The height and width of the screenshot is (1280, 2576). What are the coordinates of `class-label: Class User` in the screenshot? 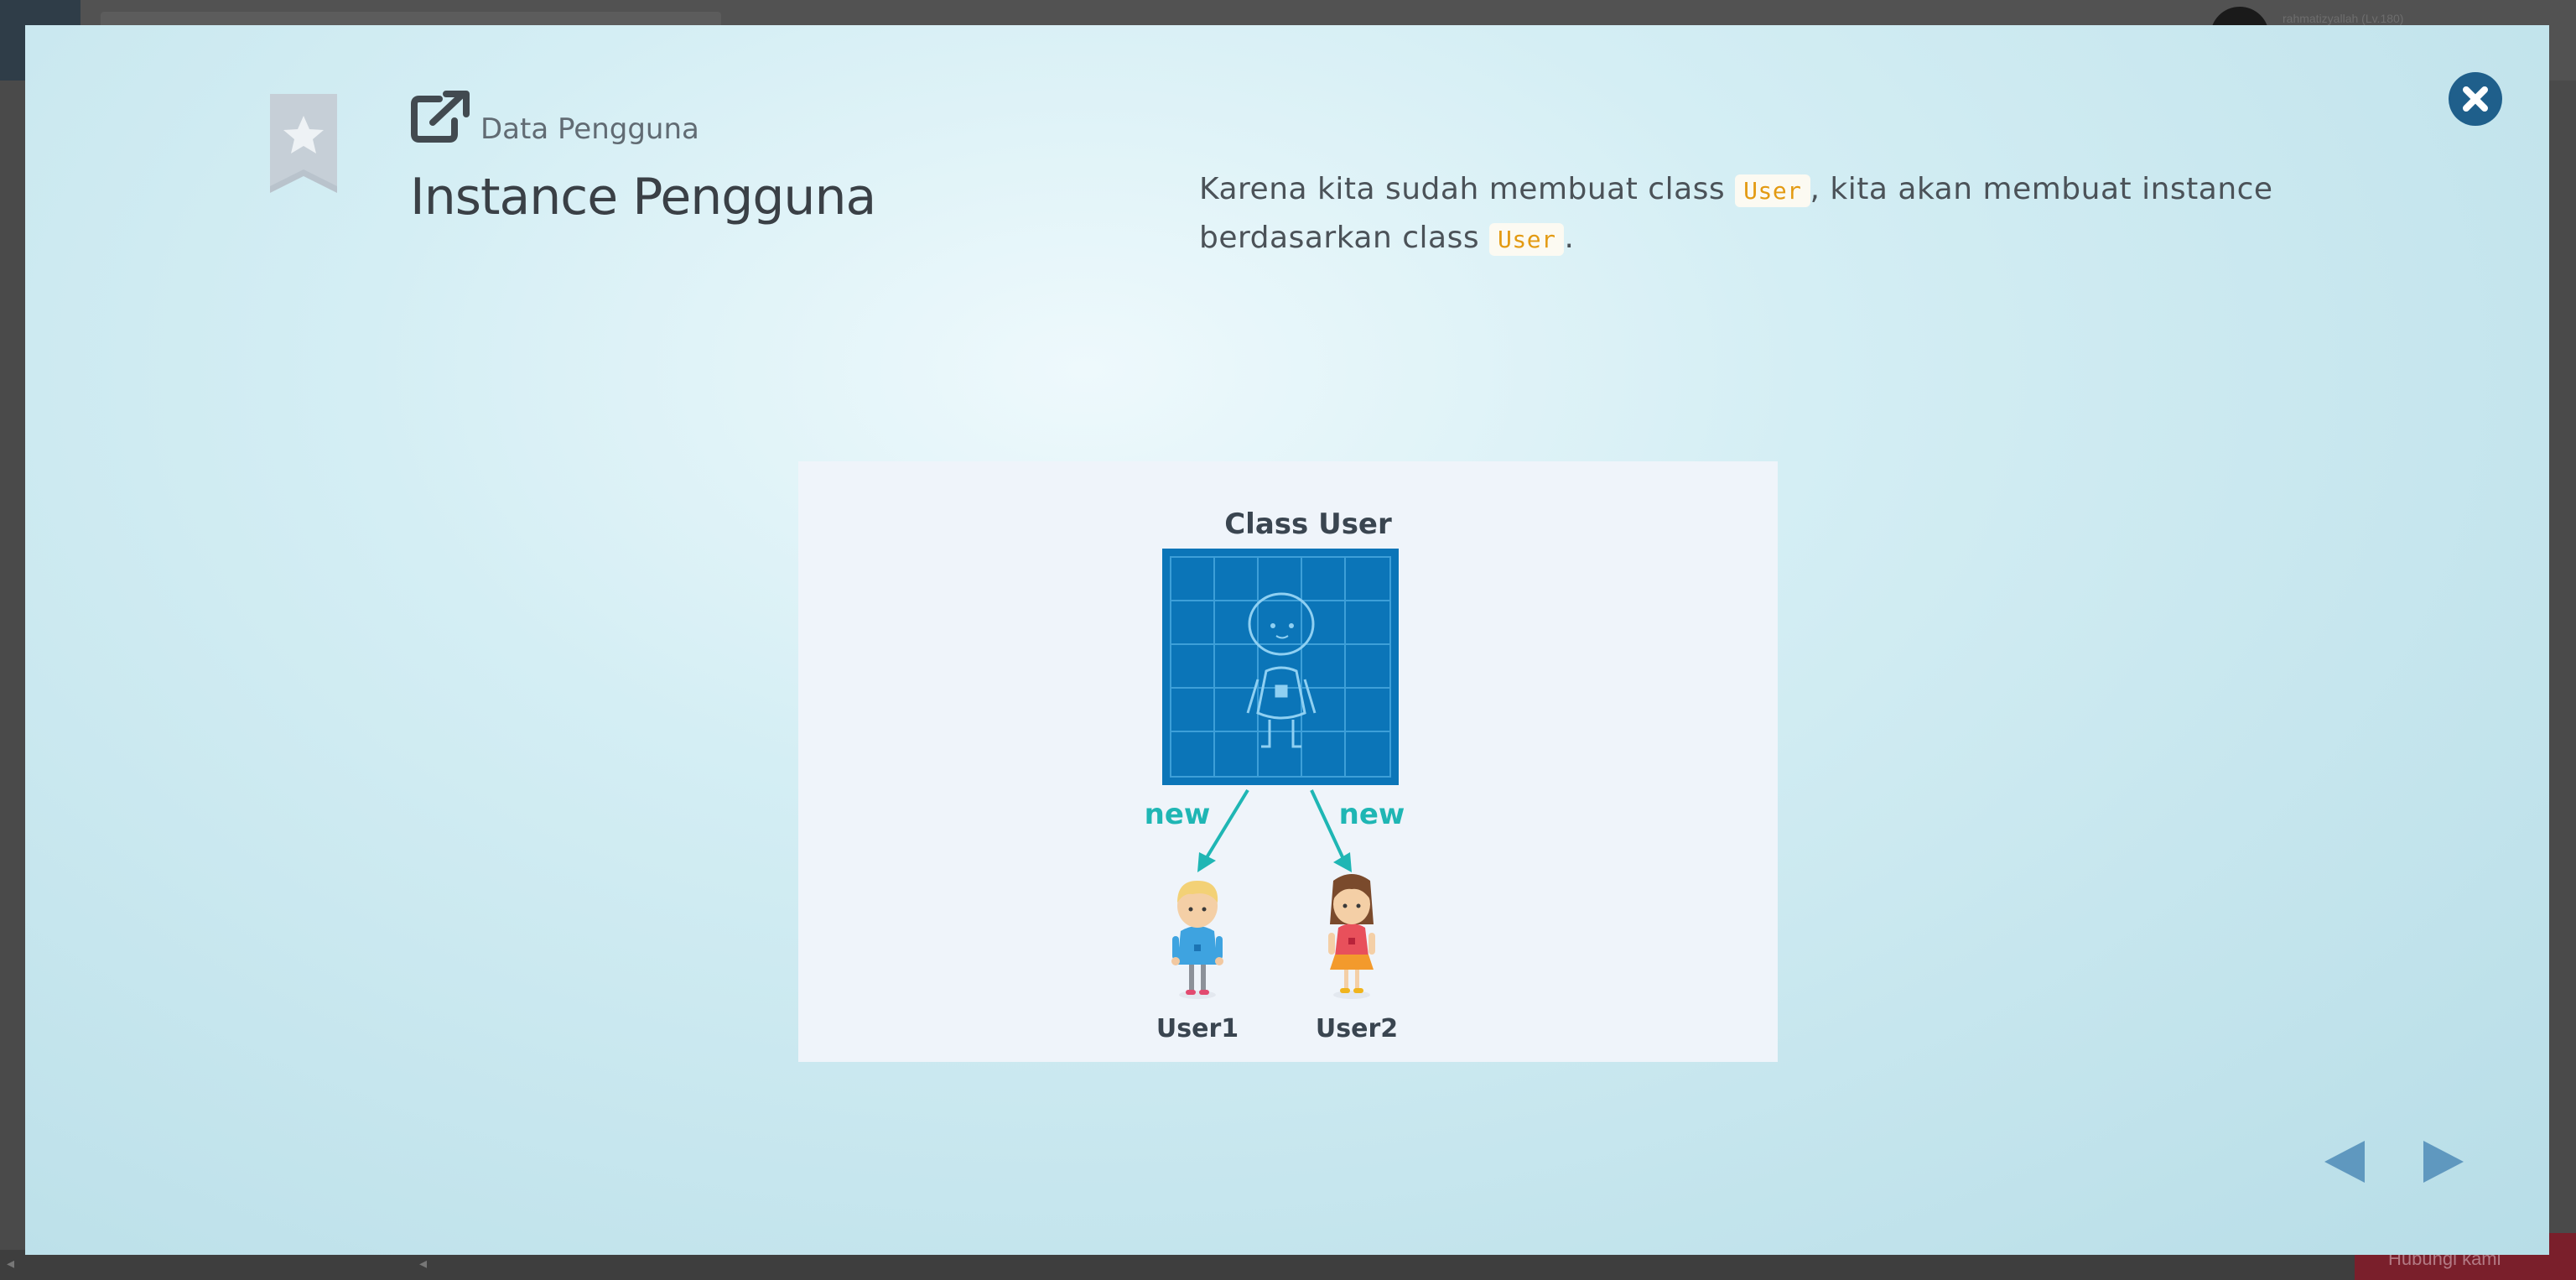 It's located at (1308, 524).